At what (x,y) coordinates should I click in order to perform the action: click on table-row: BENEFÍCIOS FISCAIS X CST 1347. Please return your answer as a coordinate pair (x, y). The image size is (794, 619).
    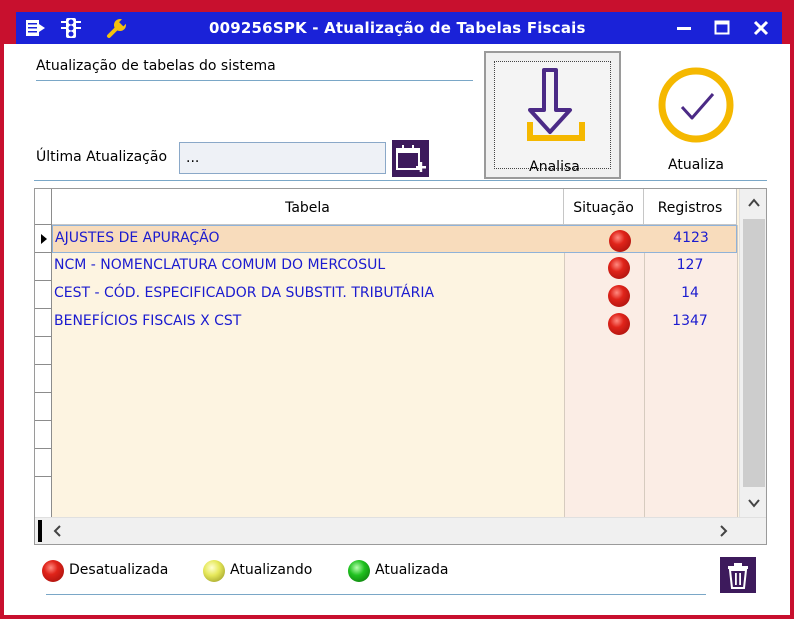
    Looking at the image, I should click on (394, 323).